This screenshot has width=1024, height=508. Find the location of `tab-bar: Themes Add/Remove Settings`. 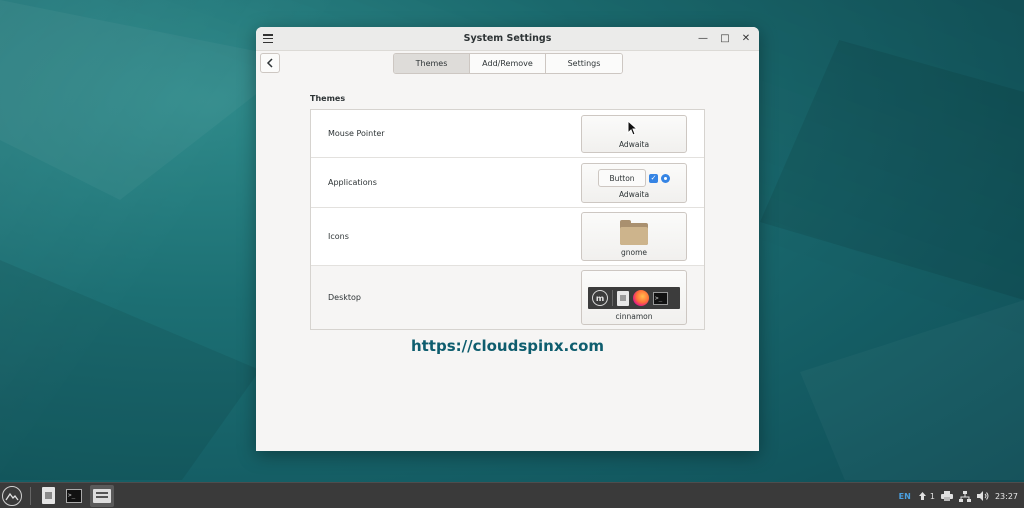

tab-bar: Themes Add/Remove Settings is located at coordinates (508, 63).